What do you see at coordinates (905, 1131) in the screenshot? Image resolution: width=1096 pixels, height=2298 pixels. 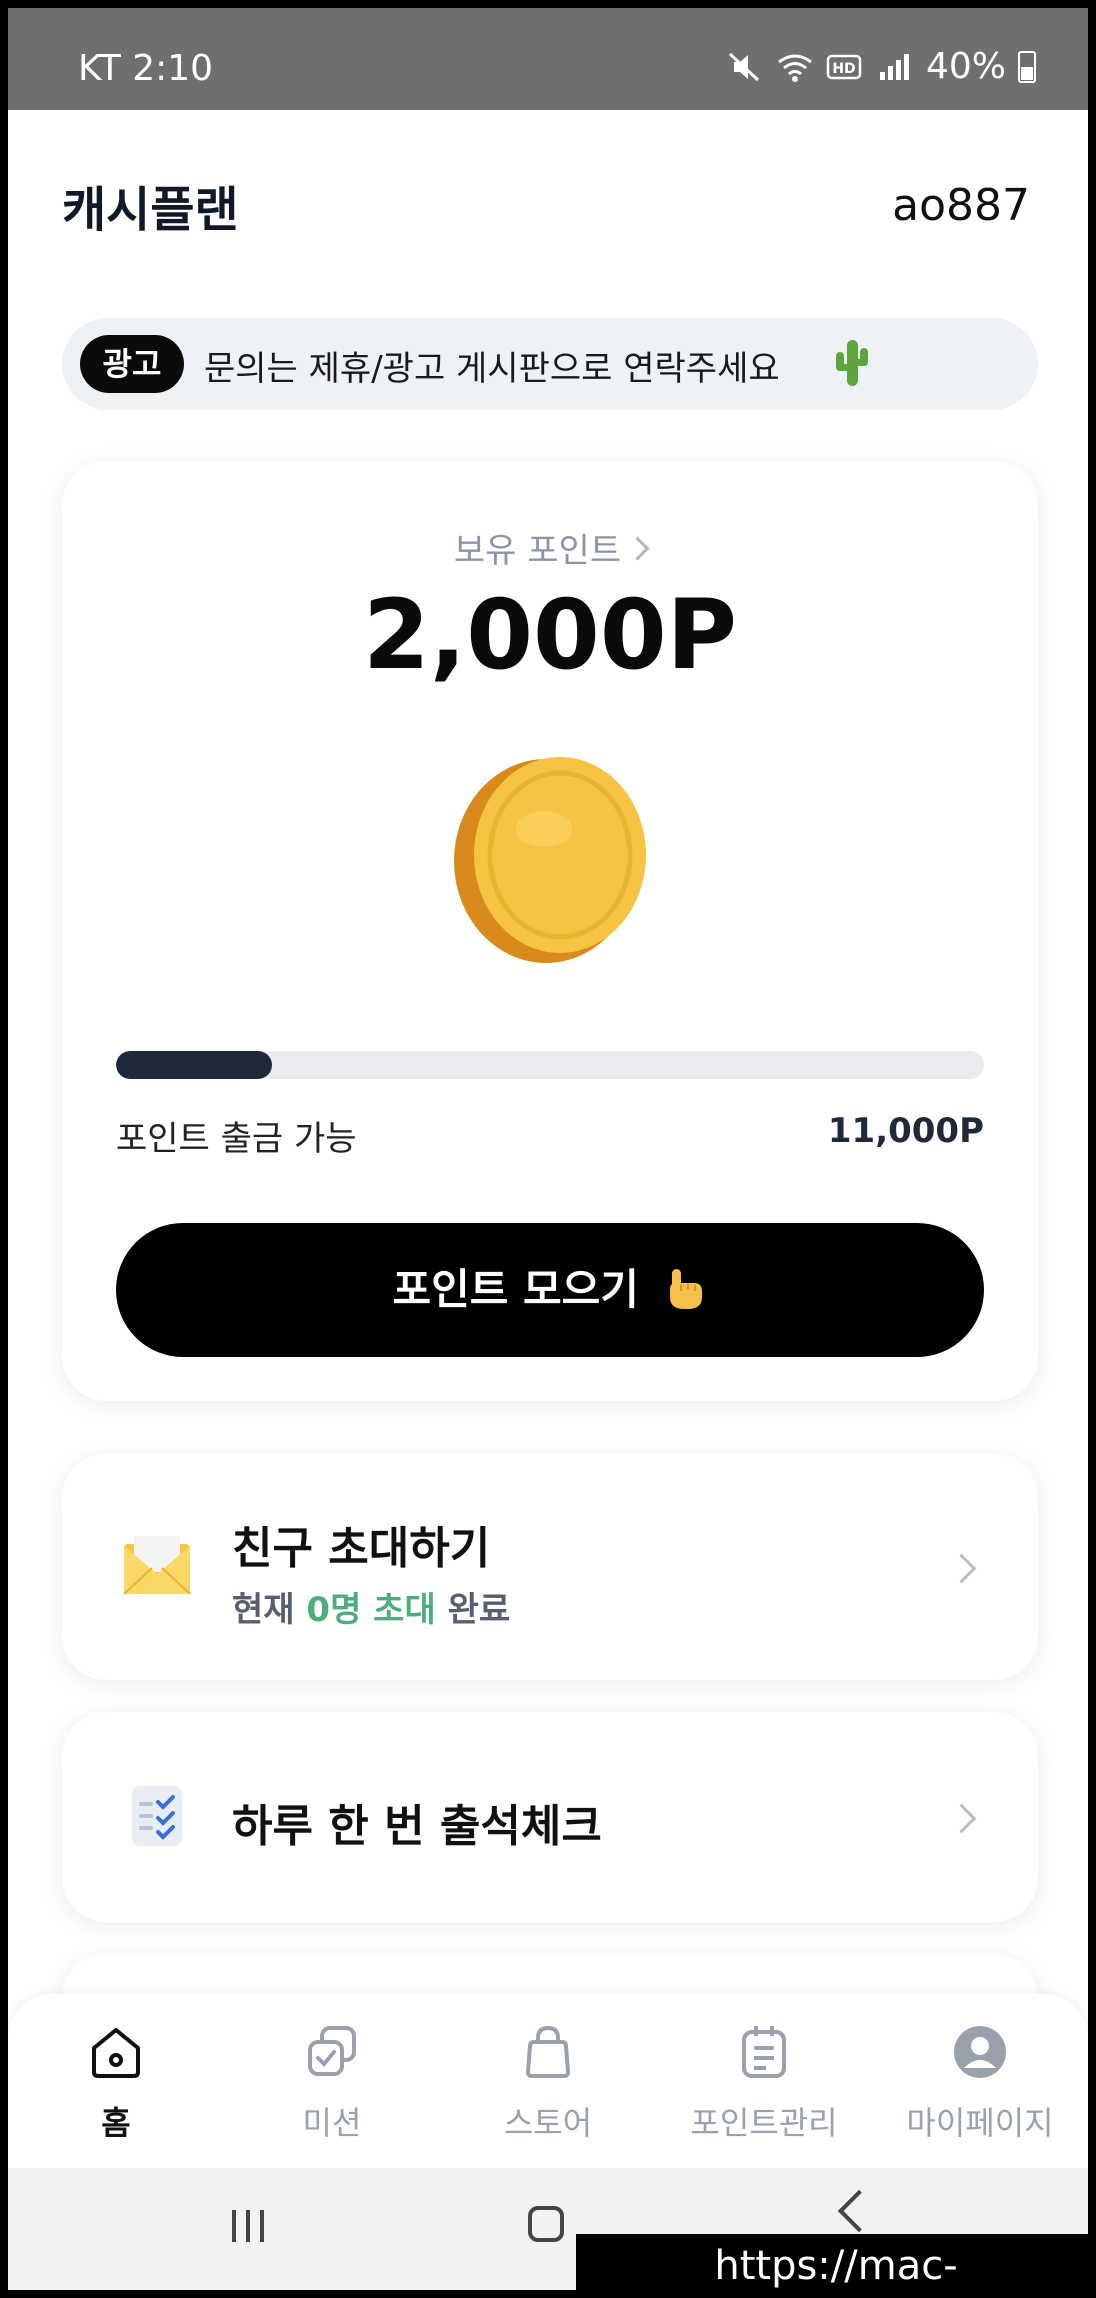 I see `withdraw-threshold: 11,000P` at bounding box center [905, 1131].